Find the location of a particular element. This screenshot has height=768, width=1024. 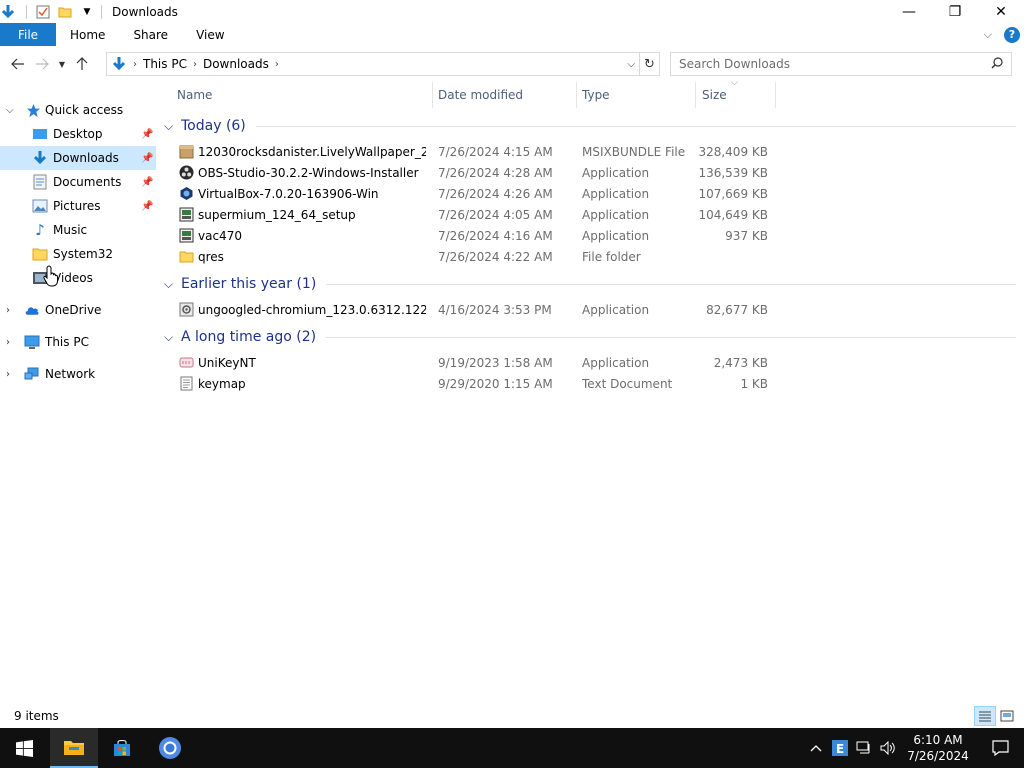

recent-locations-button: ▼ is located at coordinates (62, 64).